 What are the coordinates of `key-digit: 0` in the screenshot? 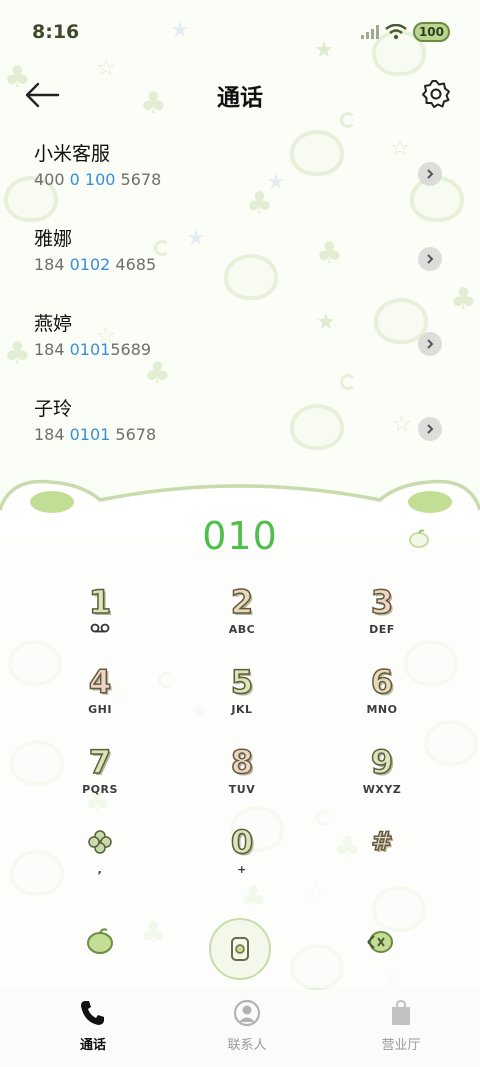 It's located at (242, 842).